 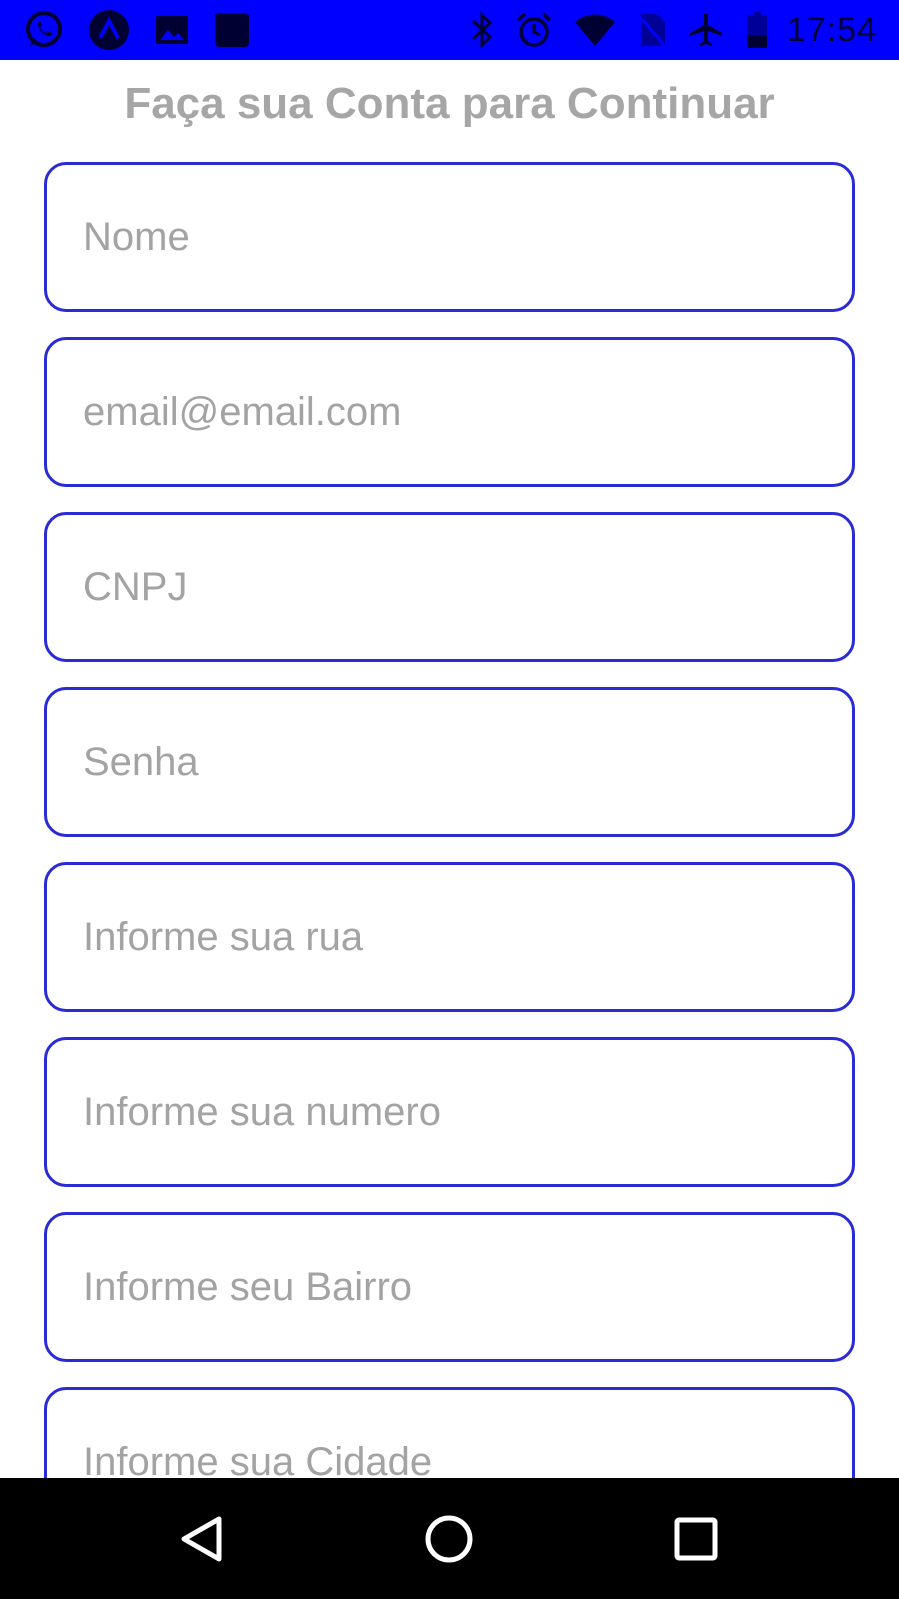 I want to click on cnpj-input, so click(x=467, y=587).